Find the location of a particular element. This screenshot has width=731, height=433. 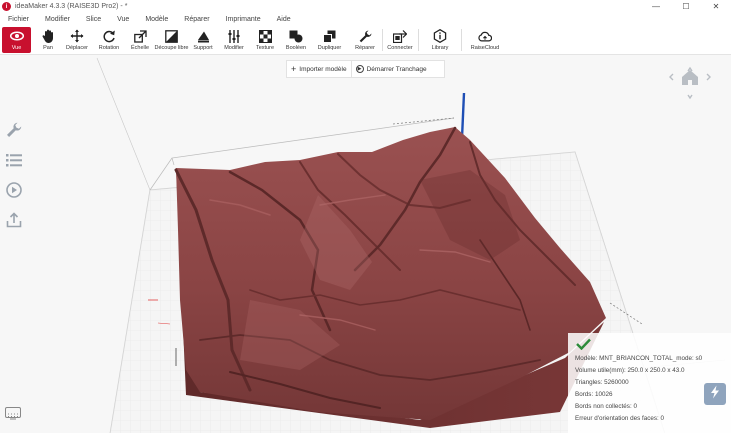

tool-reparer: Réparer is located at coordinates (365, 40).